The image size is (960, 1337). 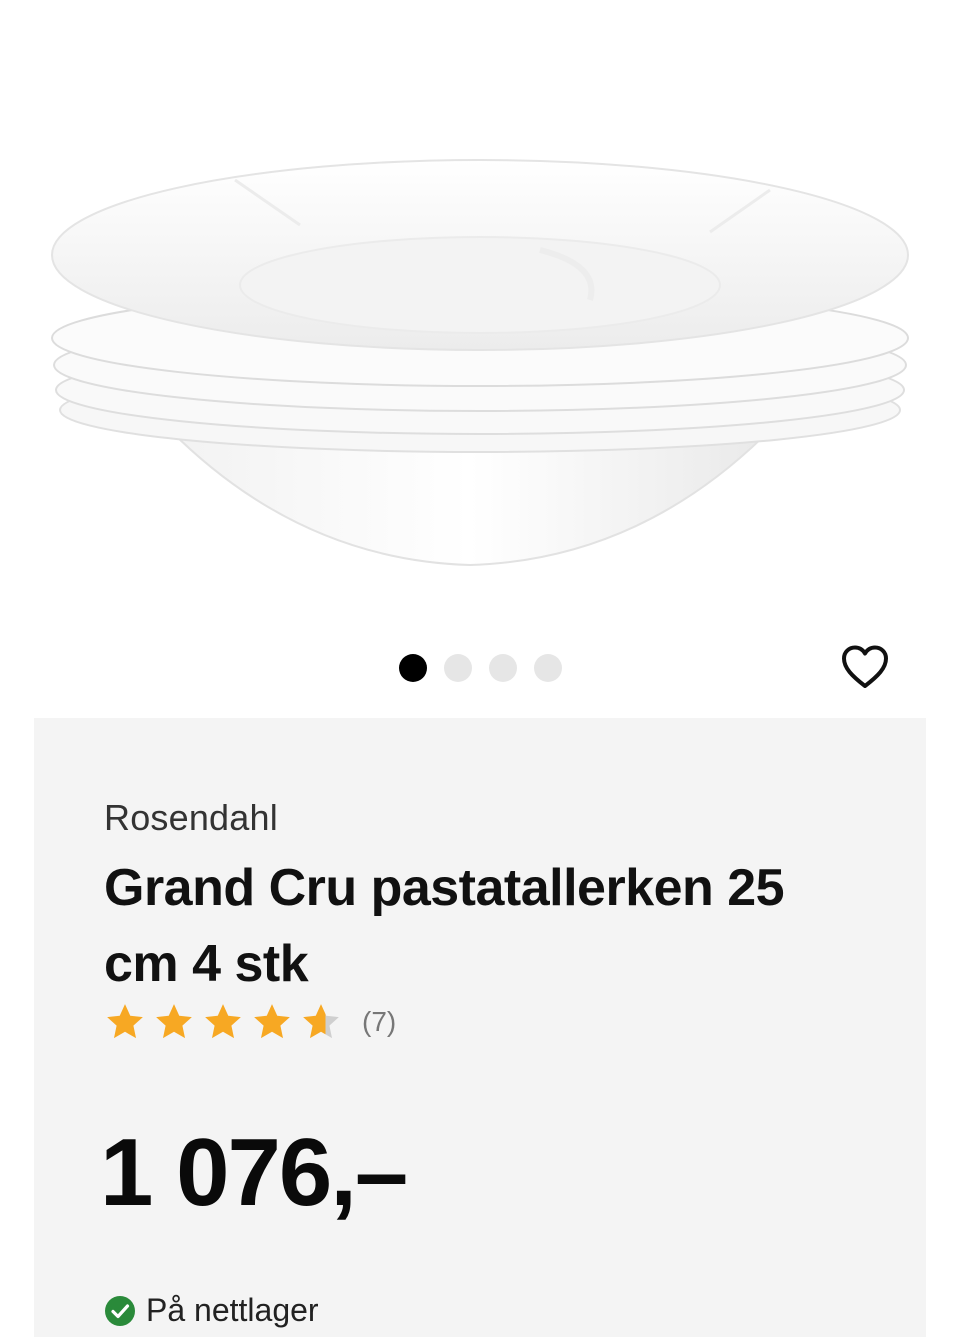 I want to click on product-price: 1 076,–, so click(x=254, y=1172).